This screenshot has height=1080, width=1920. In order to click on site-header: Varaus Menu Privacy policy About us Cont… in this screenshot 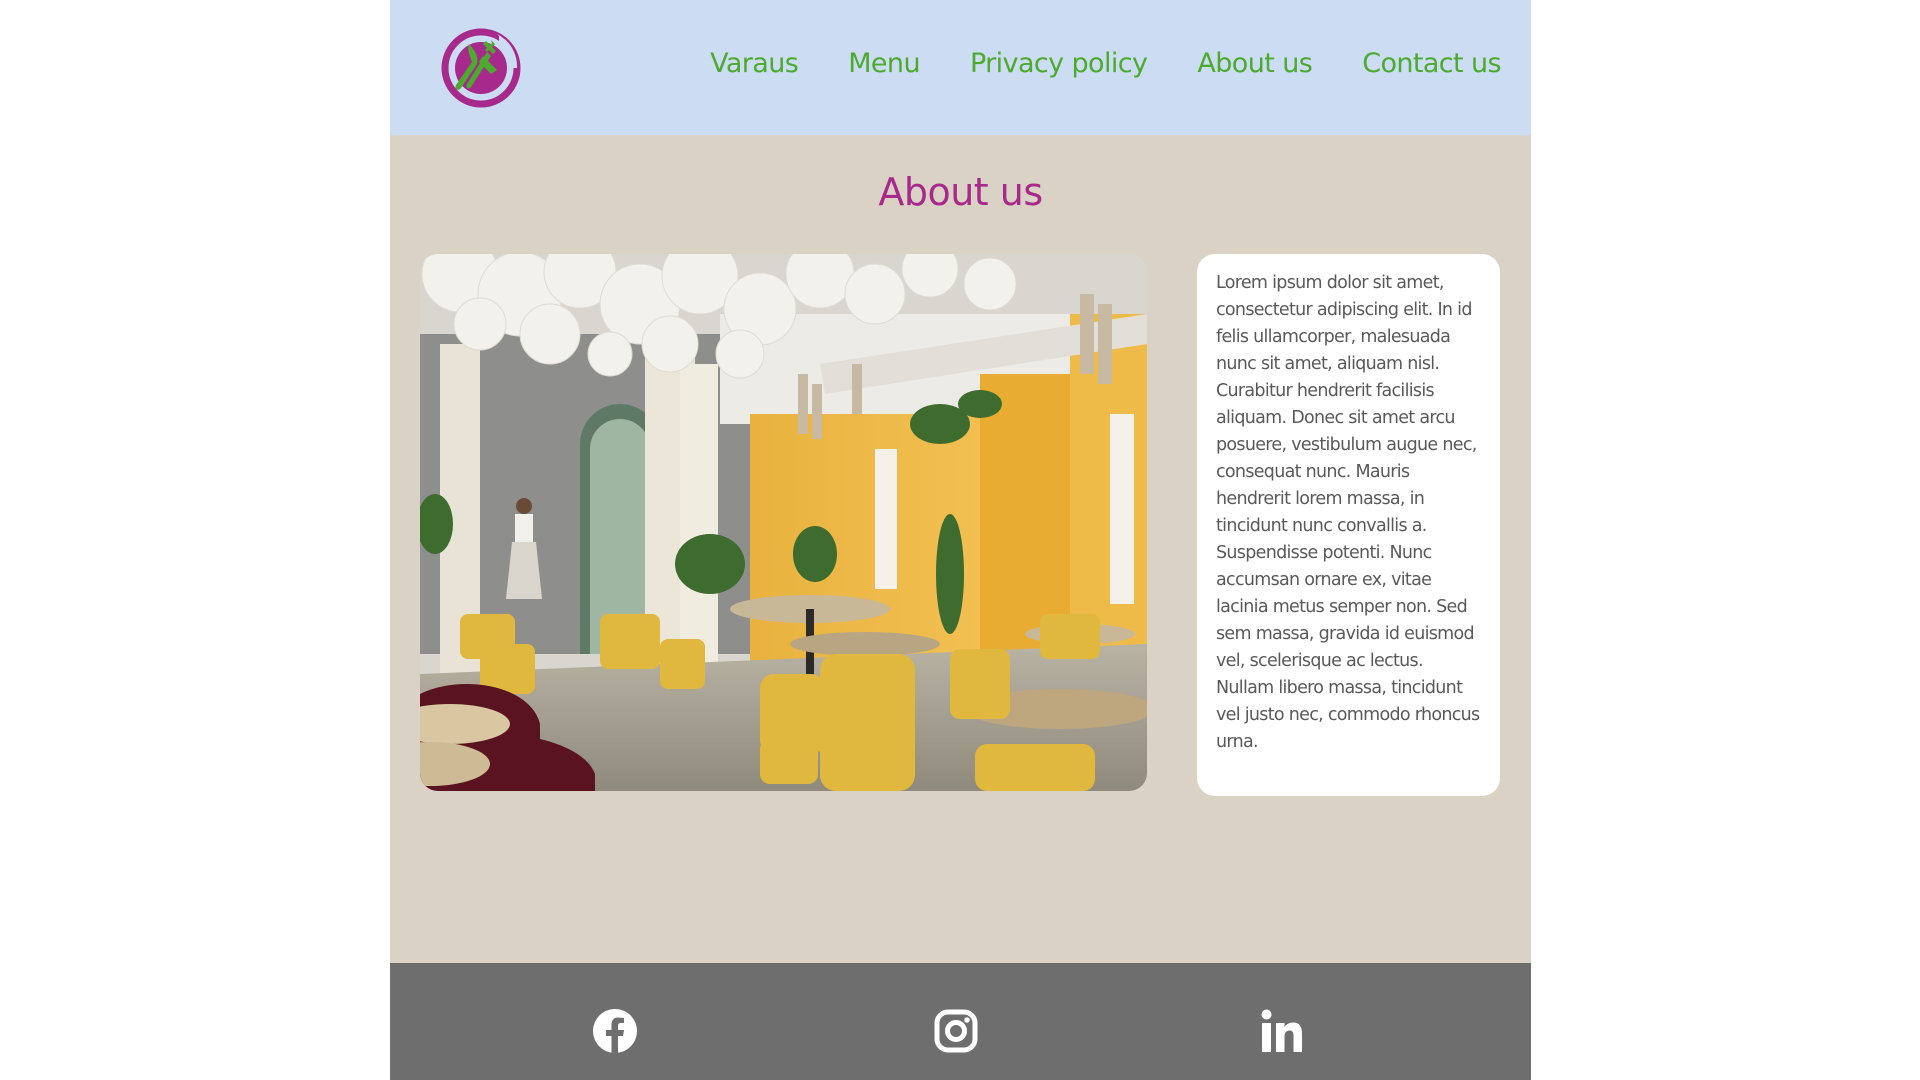, I will do `click(960, 67)`.